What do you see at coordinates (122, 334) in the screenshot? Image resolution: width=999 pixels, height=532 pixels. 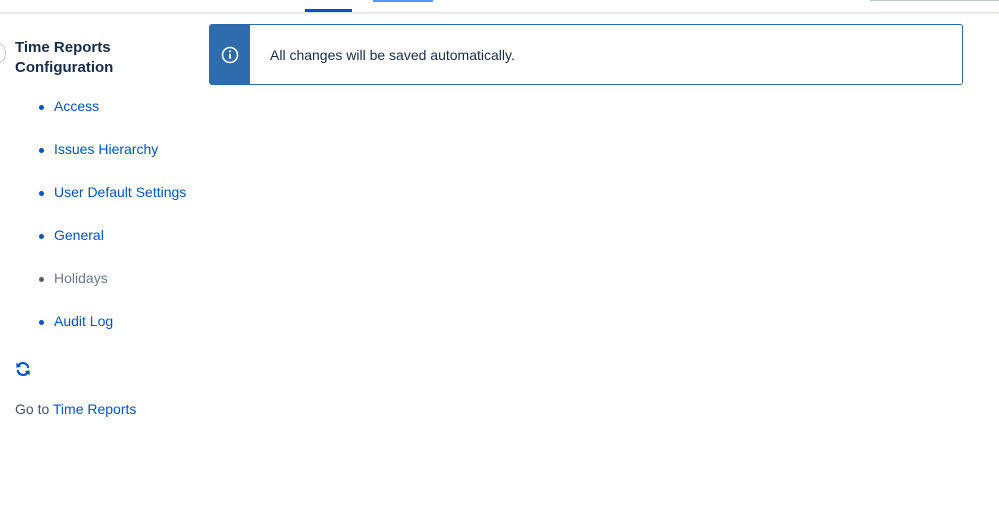 I see `sidebar-item-audit-log: Audit Log` at bounding box center [122, 334].